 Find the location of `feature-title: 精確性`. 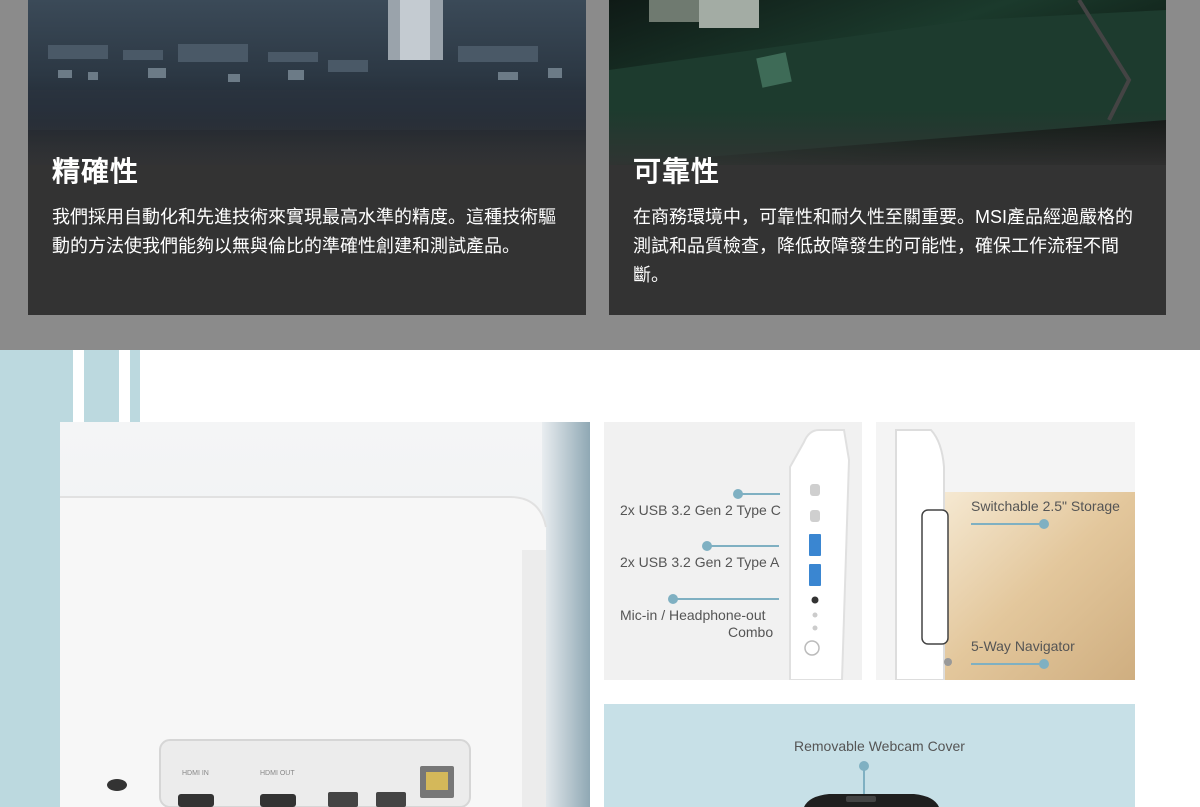

feature-title: 精確性 is located at coordinates (96, 171).